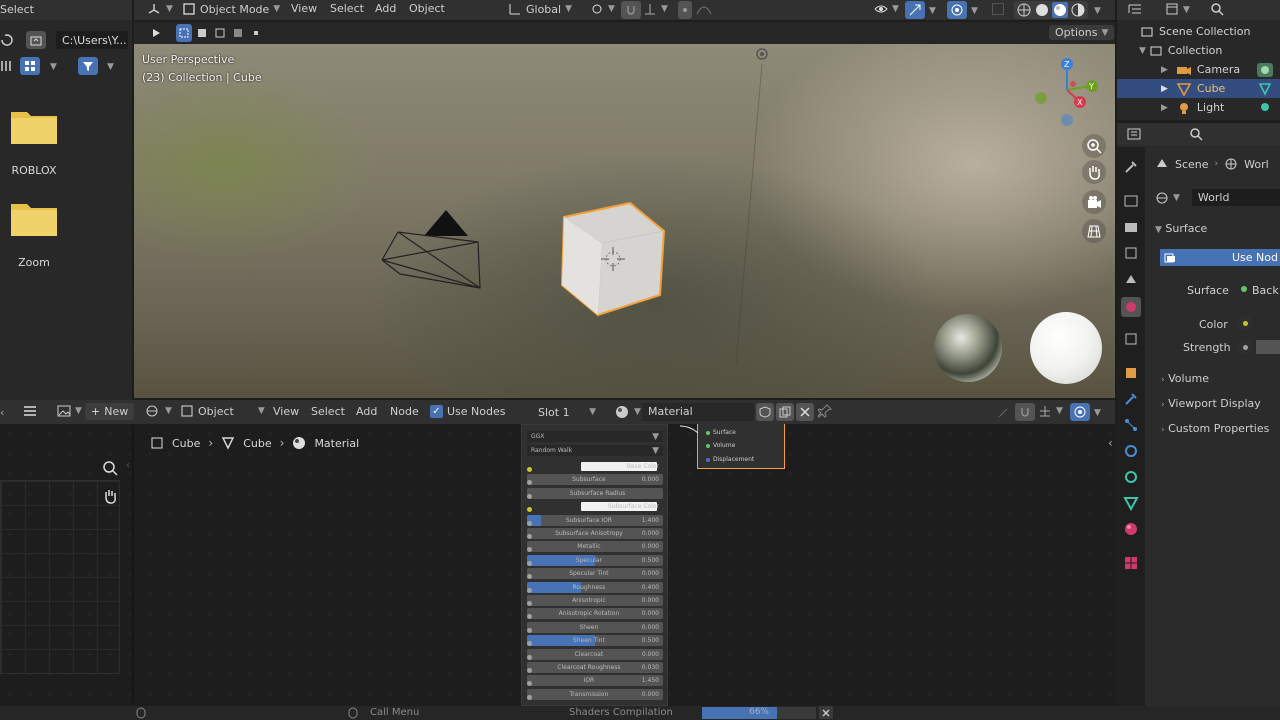 The height and width of the screenshot is (720, 1280). I want to click on physics-tab-icon, so click(1131, 451).